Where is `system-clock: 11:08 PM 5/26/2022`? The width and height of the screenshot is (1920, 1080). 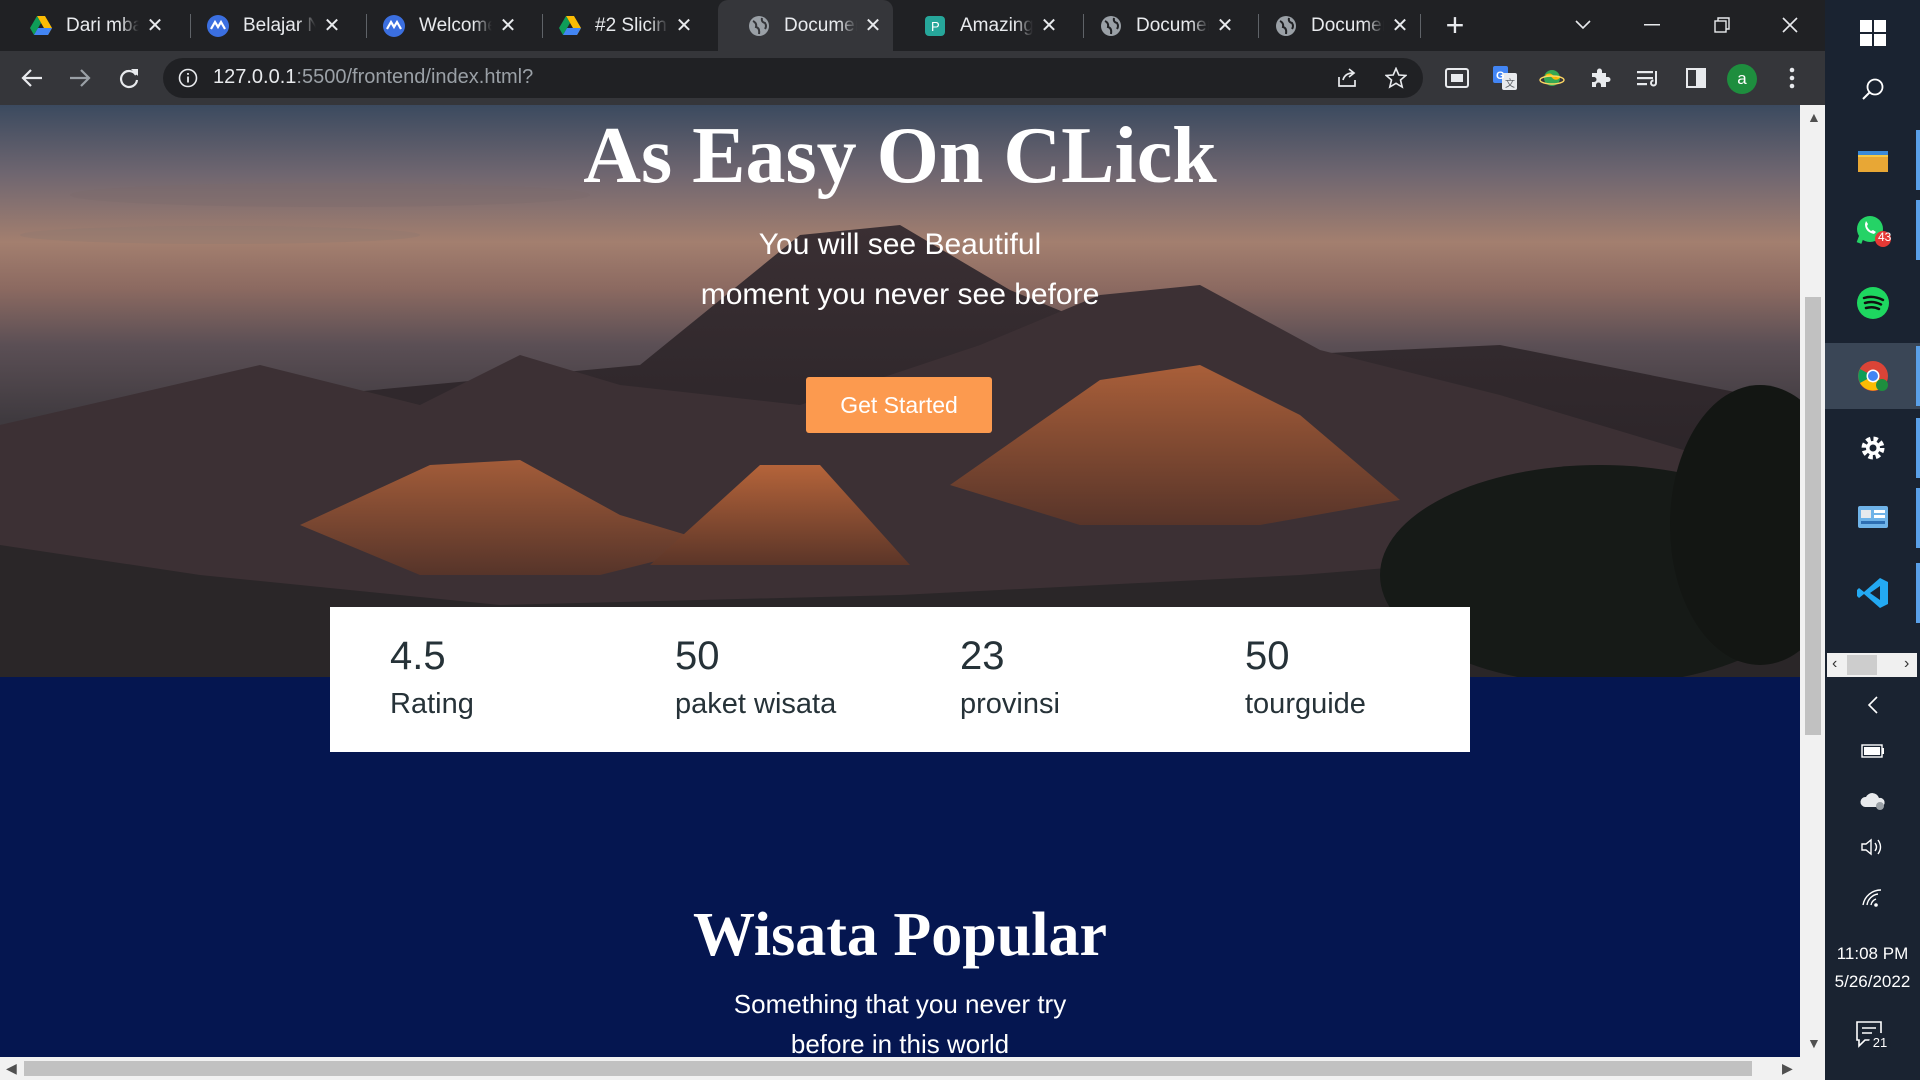
system-clock: 11:08 PM 5/26/2022 is located at coordinates (1872, 968).